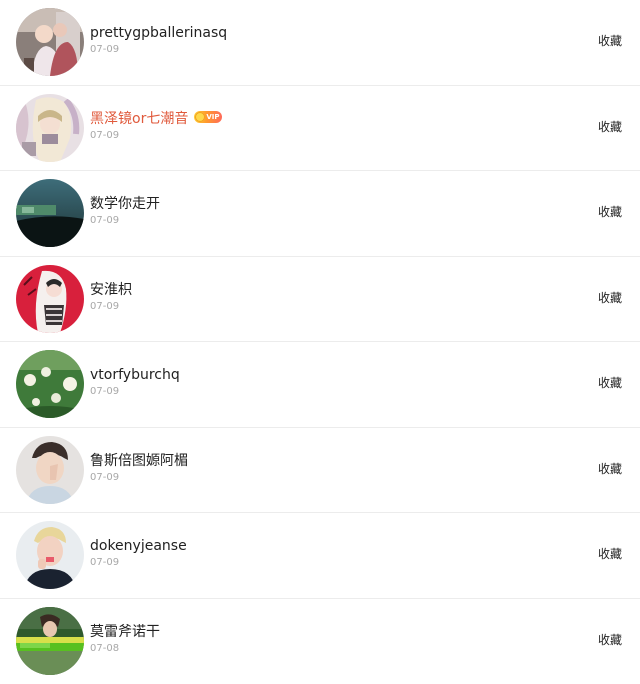  Describe the element at coordinates (320, 214) in the screenshot. I see `list-item: 数学你走开 07-09 收藏` at that location.